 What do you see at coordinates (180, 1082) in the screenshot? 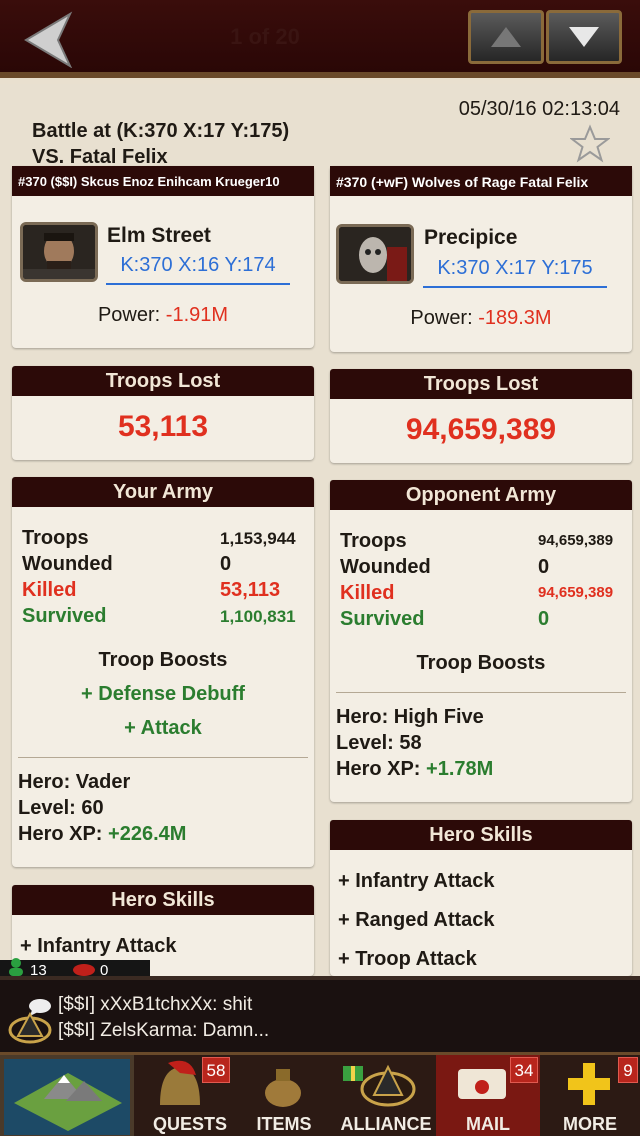
I see `helmet-icon` at bounding box center [180, 1082].